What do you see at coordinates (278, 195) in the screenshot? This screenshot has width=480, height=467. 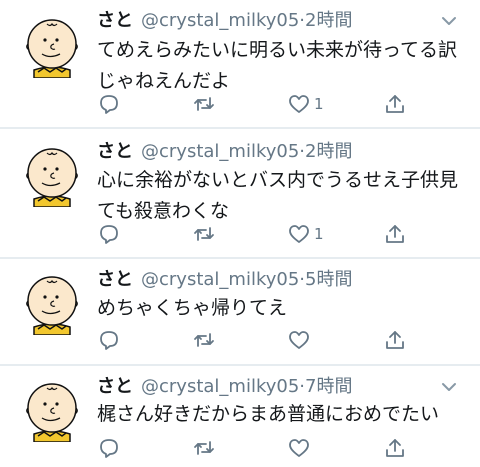 I see `tweet-text: 心に余裕がないとバス内でうるせえ子供見ても殺意わくな` at bounding box center [278, 195].